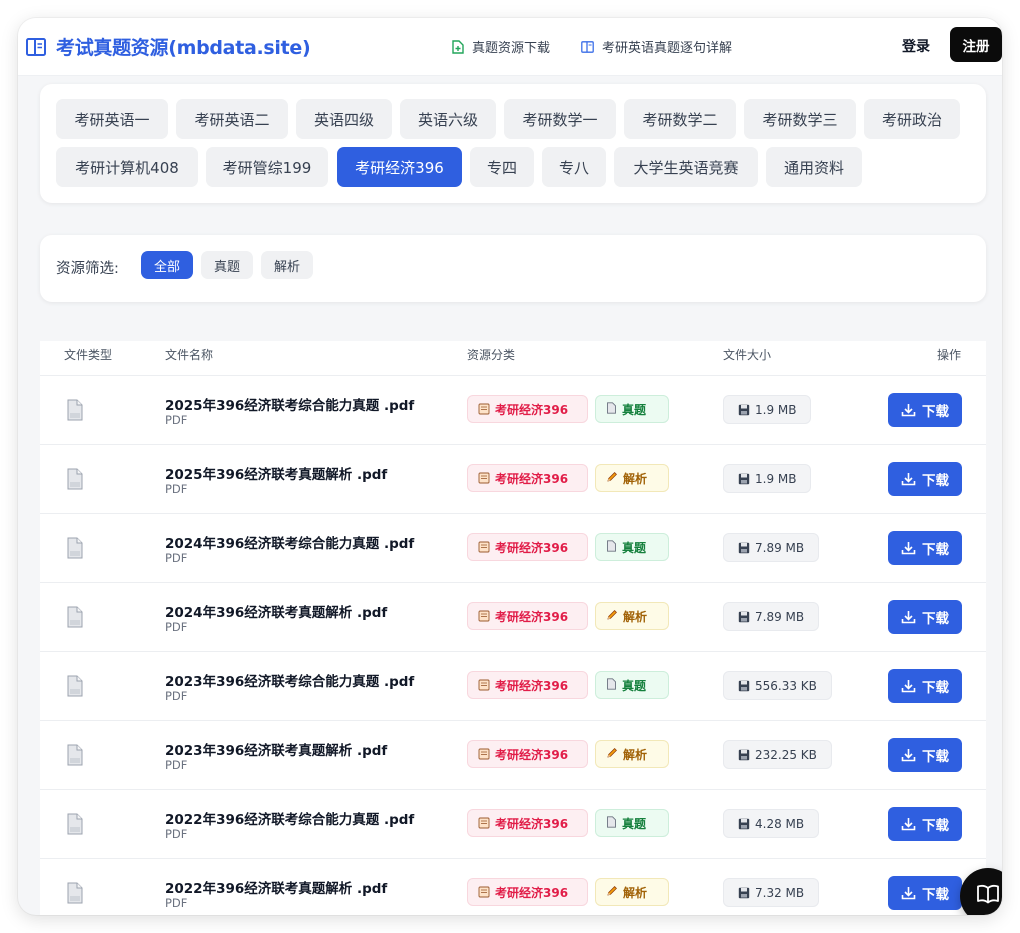  What do you see at coordinates (290, 406) in the screenshot?
I see `file-name: 2025年396经济联考综合能力真题 .pdf` at bounding box center [290, 406].